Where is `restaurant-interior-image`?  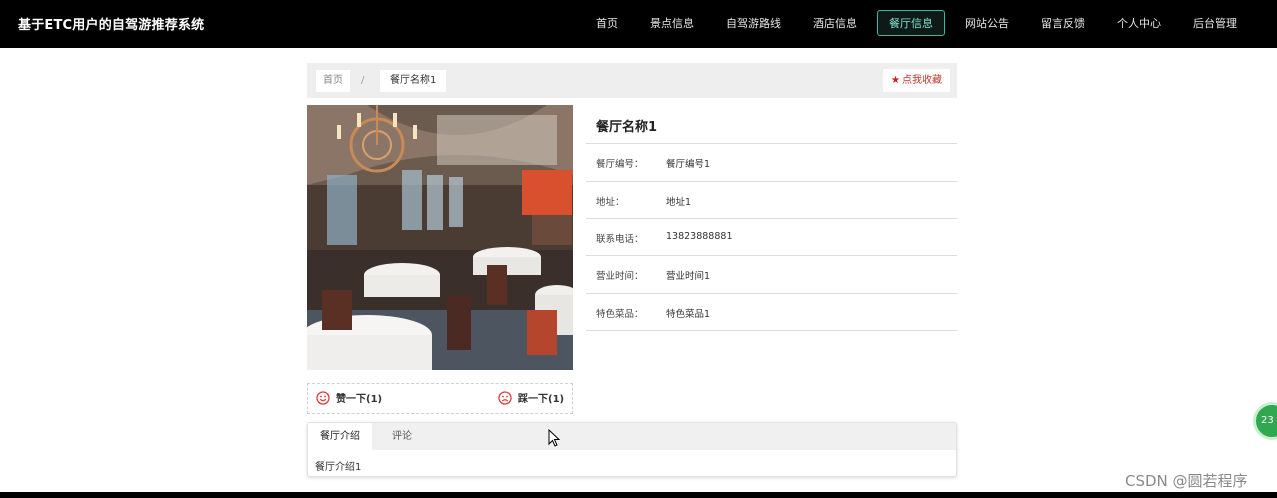
restaurant-interior-image is located at coordinates (440, 237).